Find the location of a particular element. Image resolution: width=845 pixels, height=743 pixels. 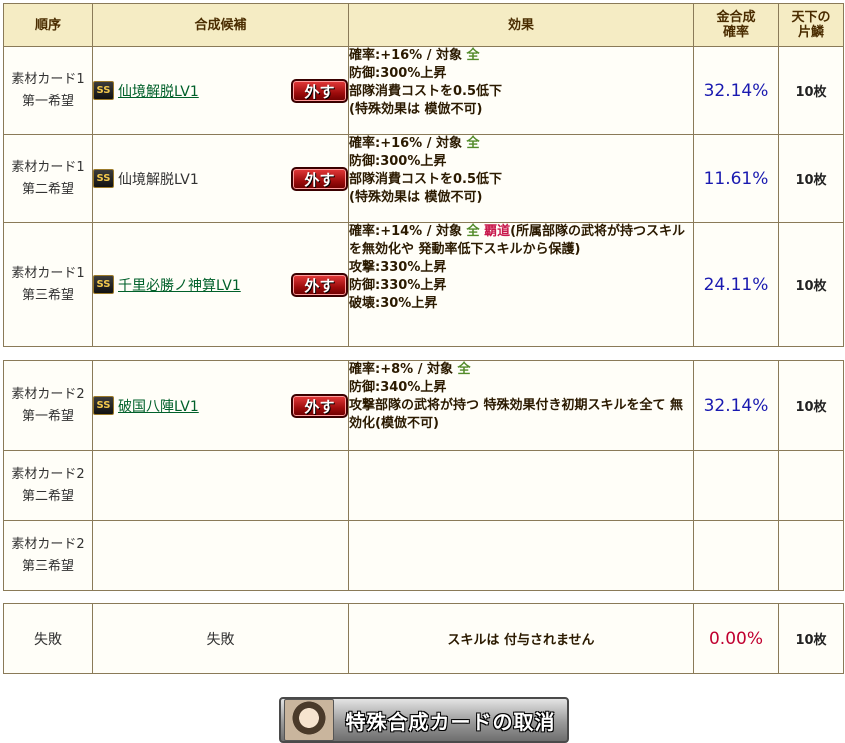

order-cell: 素材カード2 第二希望 is located at coordinates (48, 485).